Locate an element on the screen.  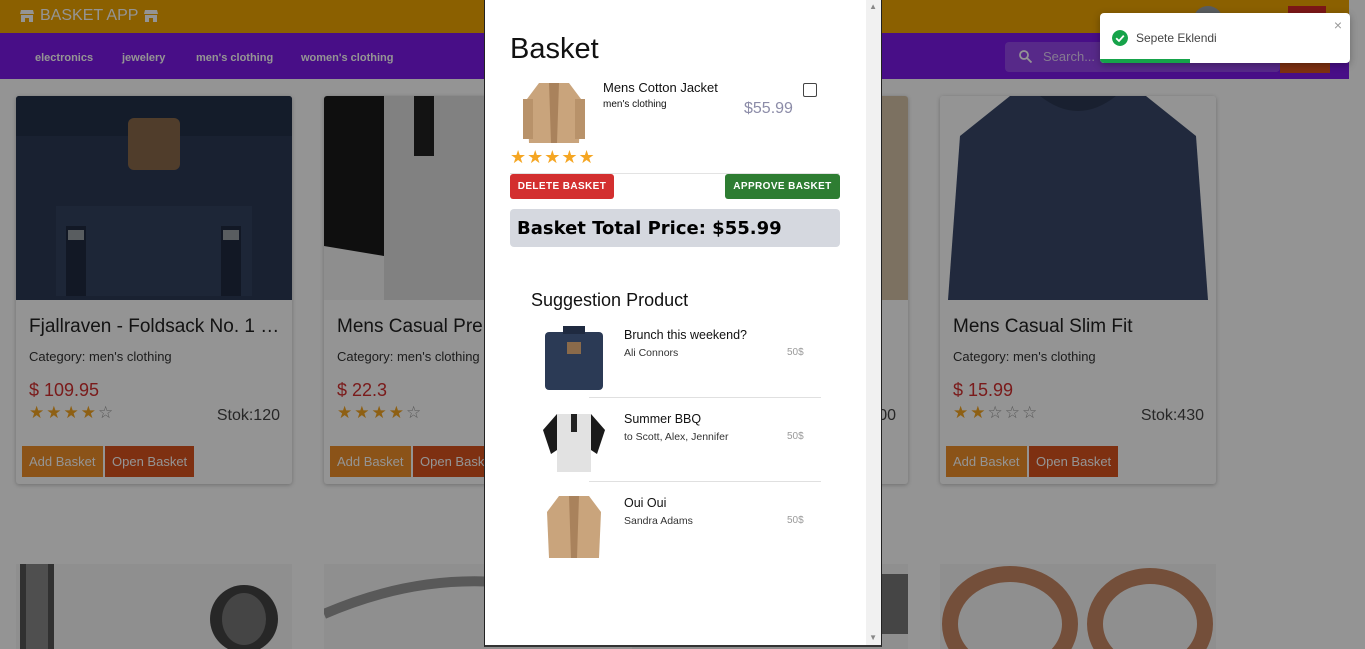
basket-total-box: Basket Total Price: $55.99 is located at coordinates (675, 228).